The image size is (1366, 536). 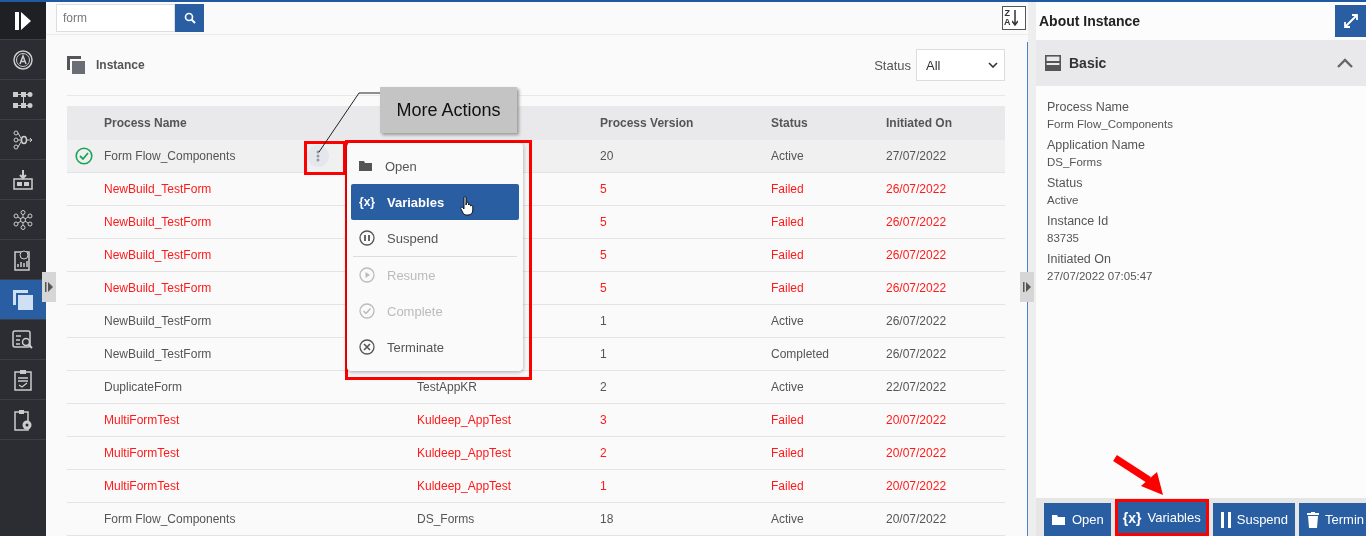 I want to click on callout-tooltip: More Actions, so click(x=448, y=110).